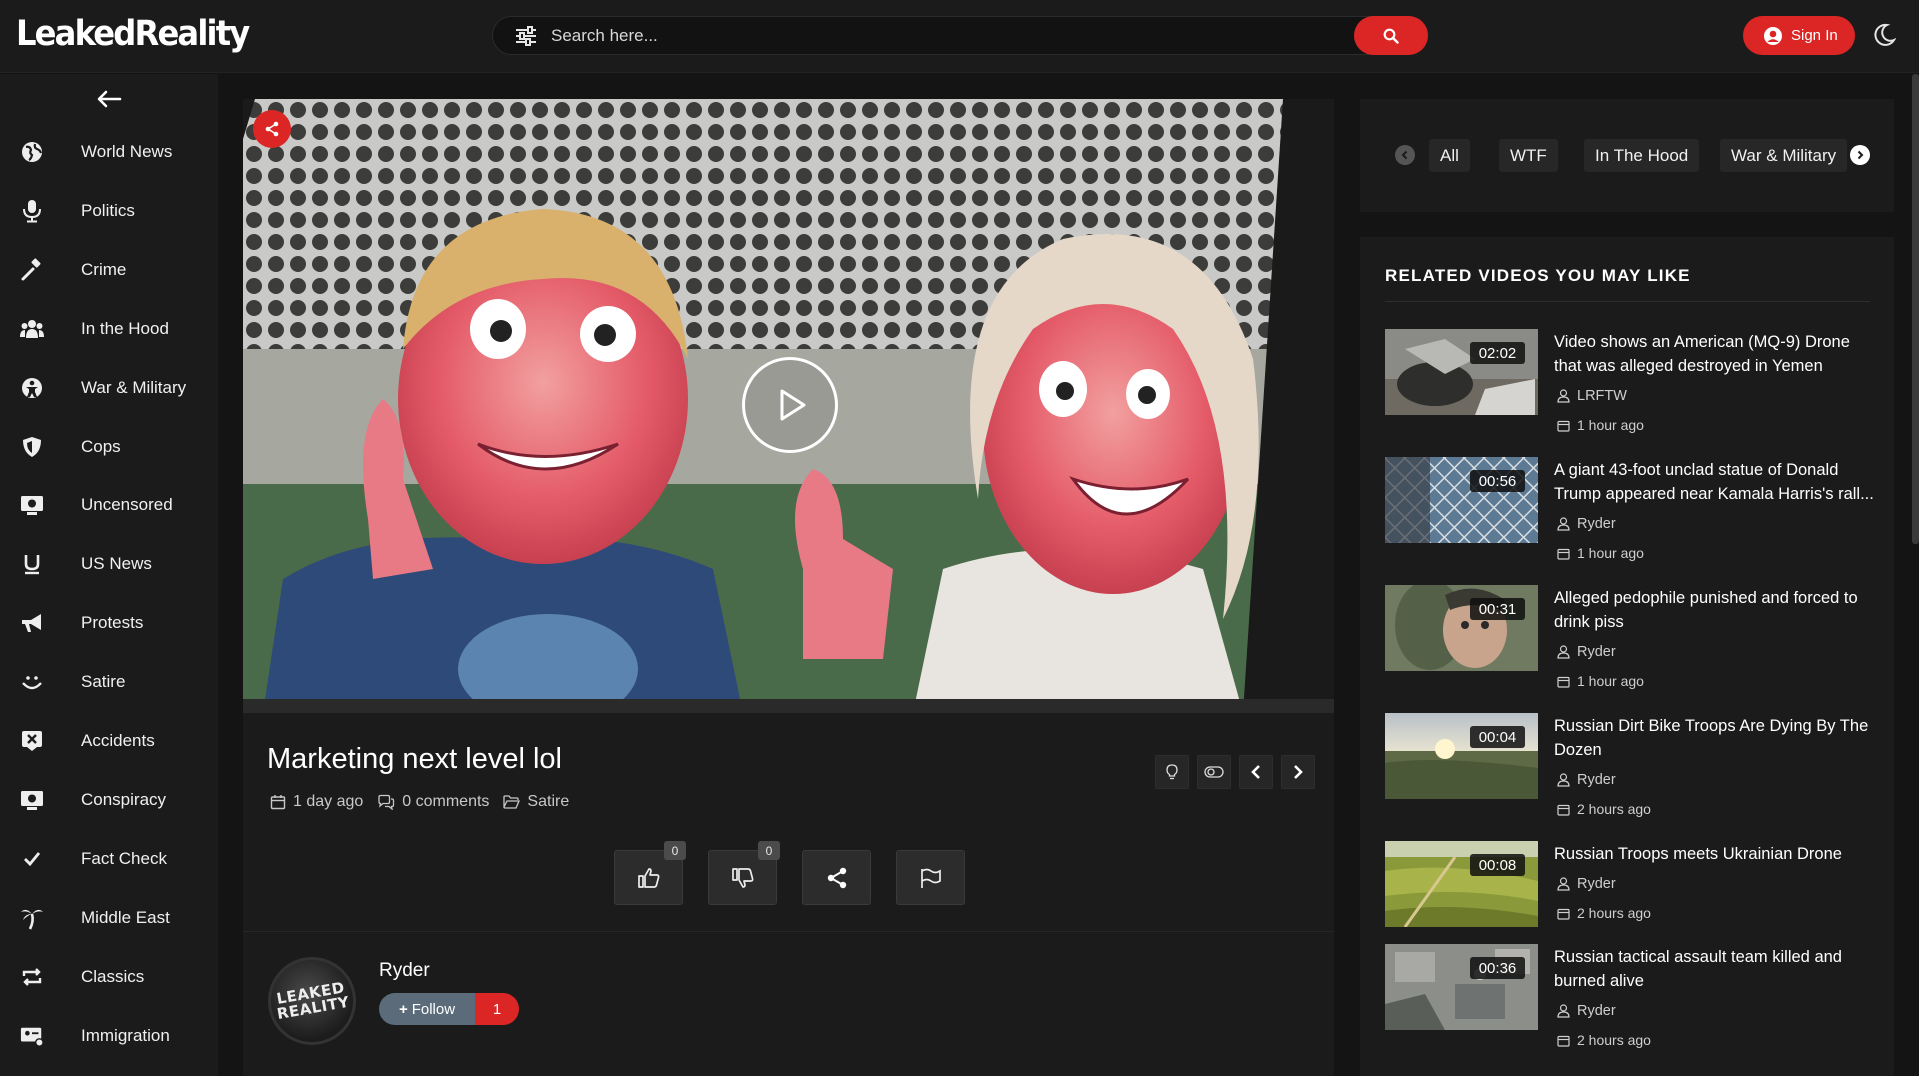 This screenshot has width=1919, height=1076. Describe the element at coordinates (1497, 737) in the screenshot. I see `video-duration: 00:04` at that location.